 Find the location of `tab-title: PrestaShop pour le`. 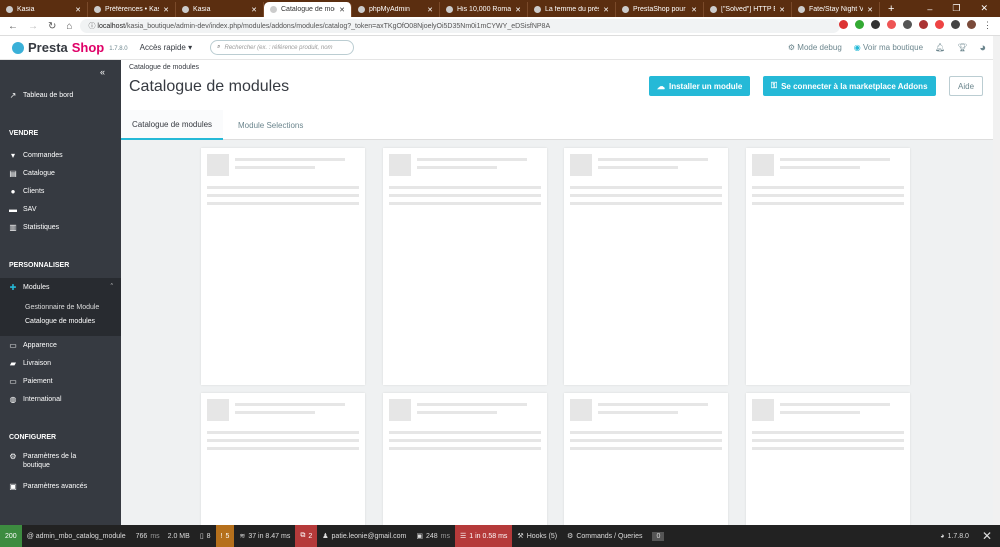

tab-title: PrestaShop pour le is located at coordinates (660, 9).